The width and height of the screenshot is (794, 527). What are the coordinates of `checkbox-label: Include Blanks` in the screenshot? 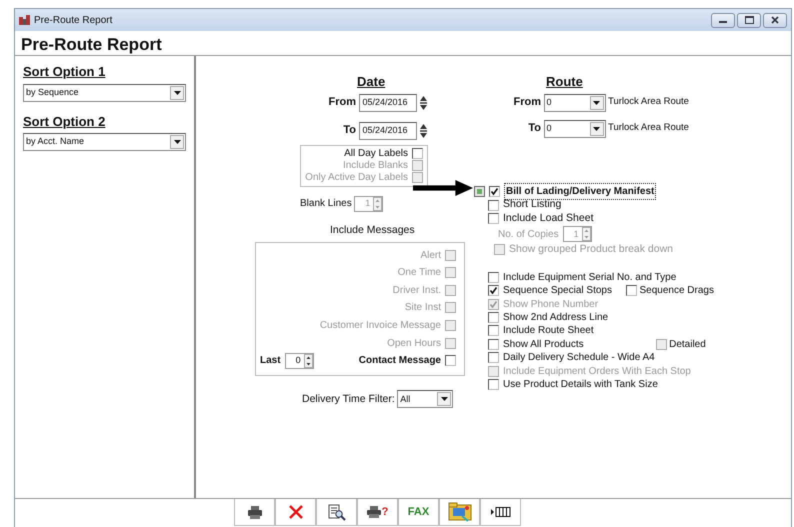 It's located at (375, 165).